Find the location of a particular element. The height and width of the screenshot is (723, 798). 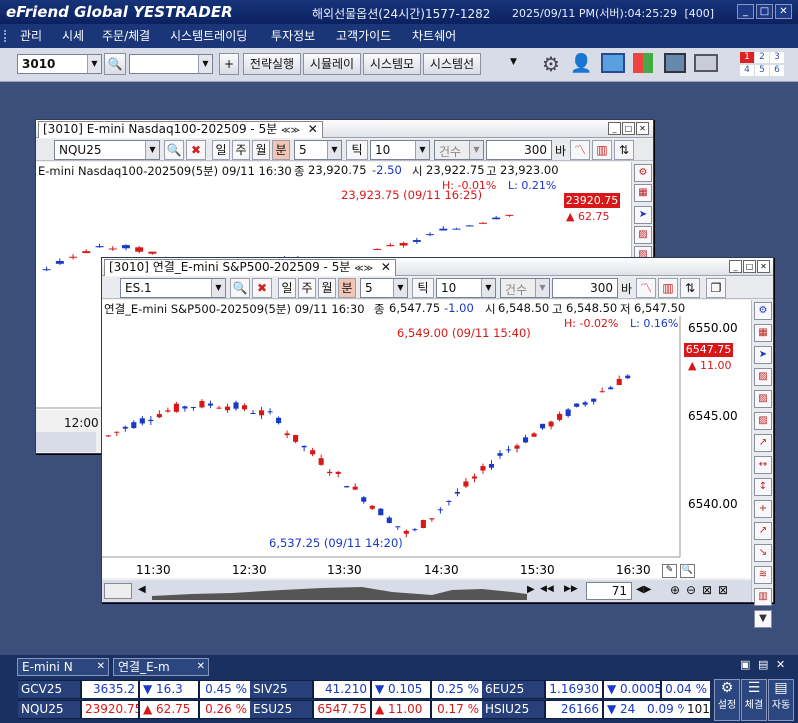

system-select-button: 시스템선 is located at coordinates (452, 64).